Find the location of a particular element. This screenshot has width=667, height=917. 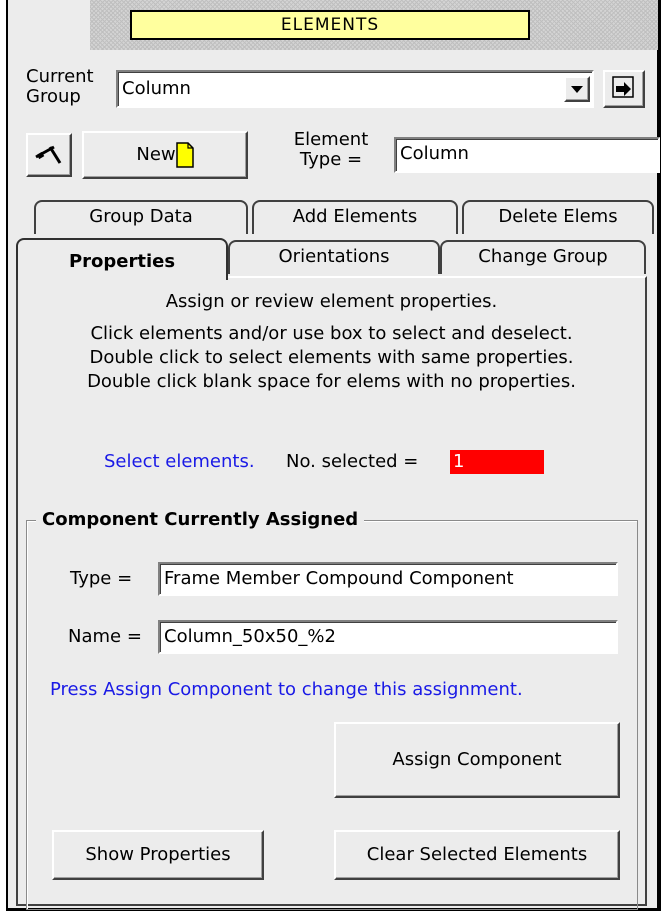

element-type-value: Column is located at coordinates (434, 153).